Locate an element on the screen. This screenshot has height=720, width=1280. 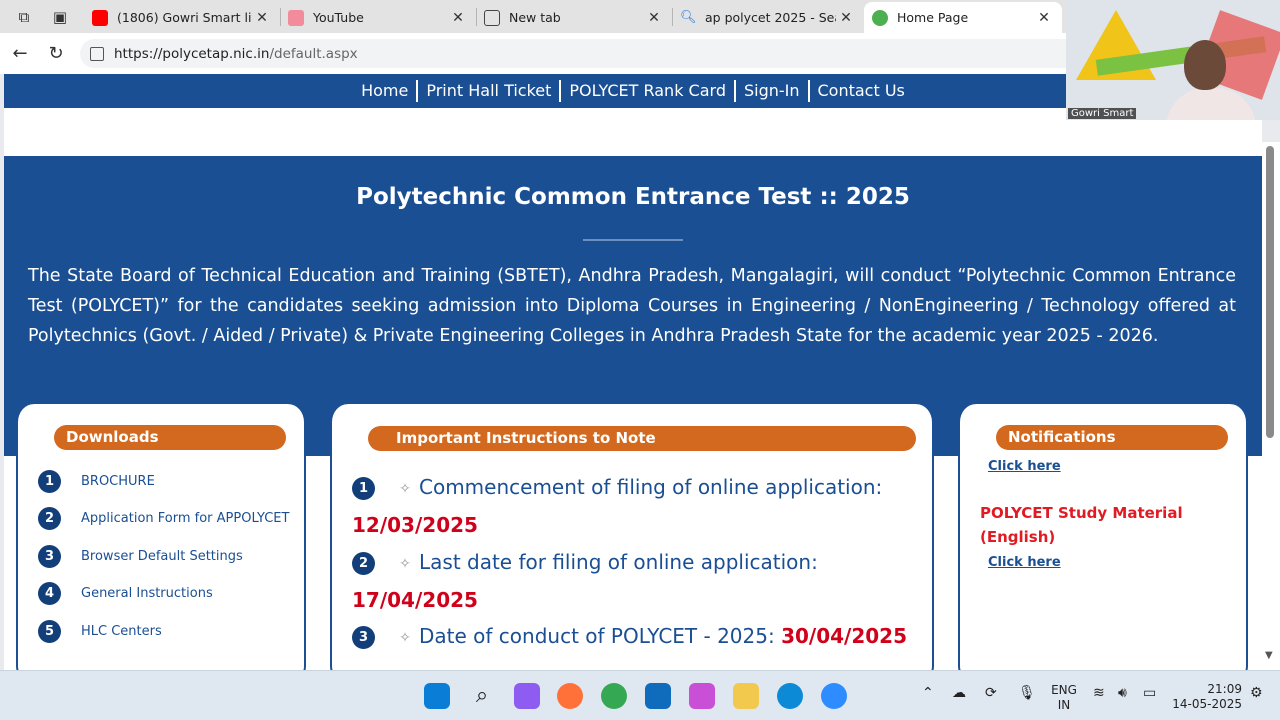
lock-icon is located at coordinates (97, 53).